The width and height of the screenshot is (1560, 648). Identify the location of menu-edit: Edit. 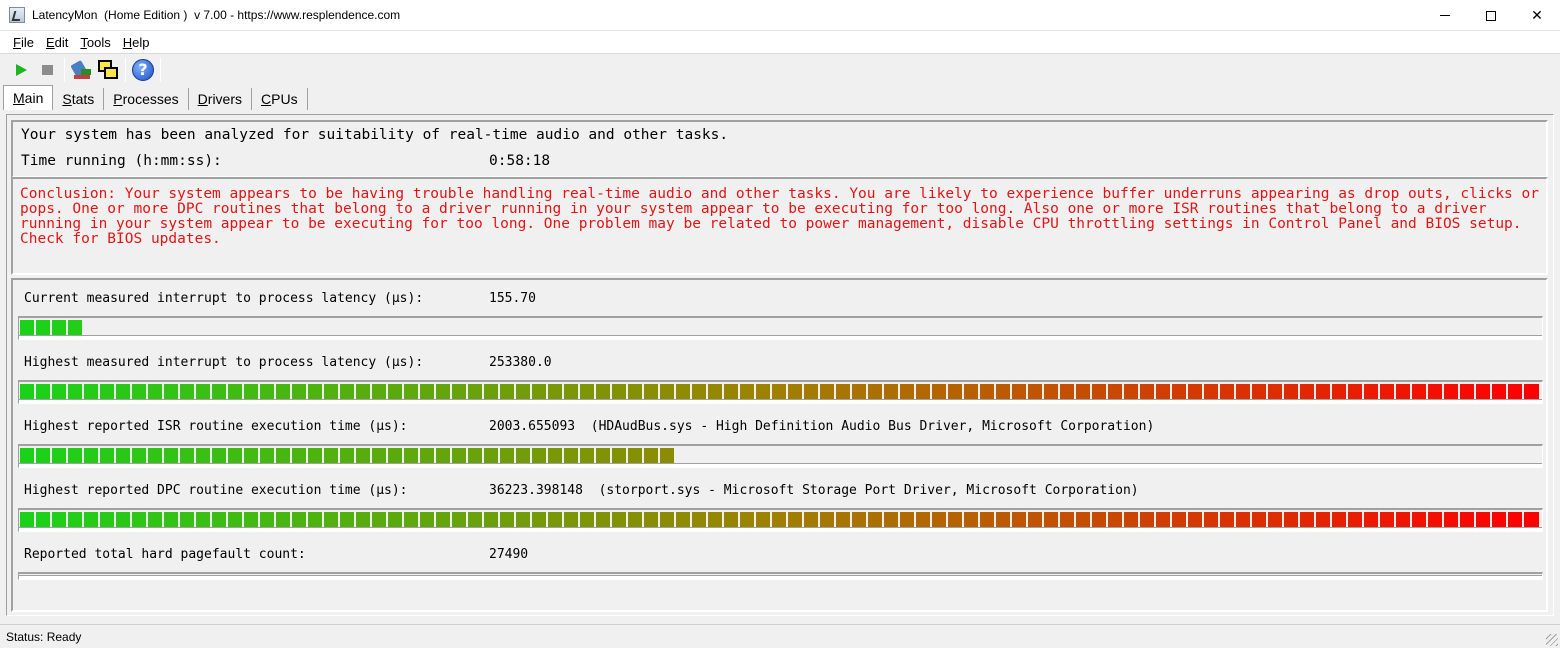
(57, 42).